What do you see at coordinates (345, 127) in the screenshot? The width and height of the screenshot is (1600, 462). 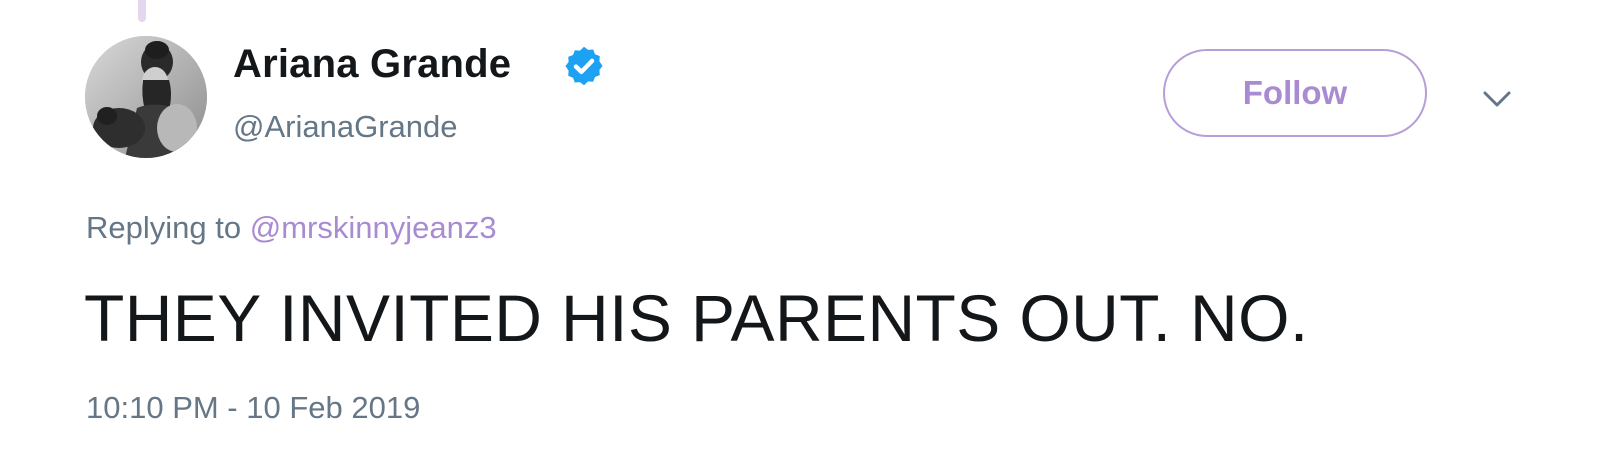 I see `author-username: @ArianaGrande` at bounding box center [345, 127].